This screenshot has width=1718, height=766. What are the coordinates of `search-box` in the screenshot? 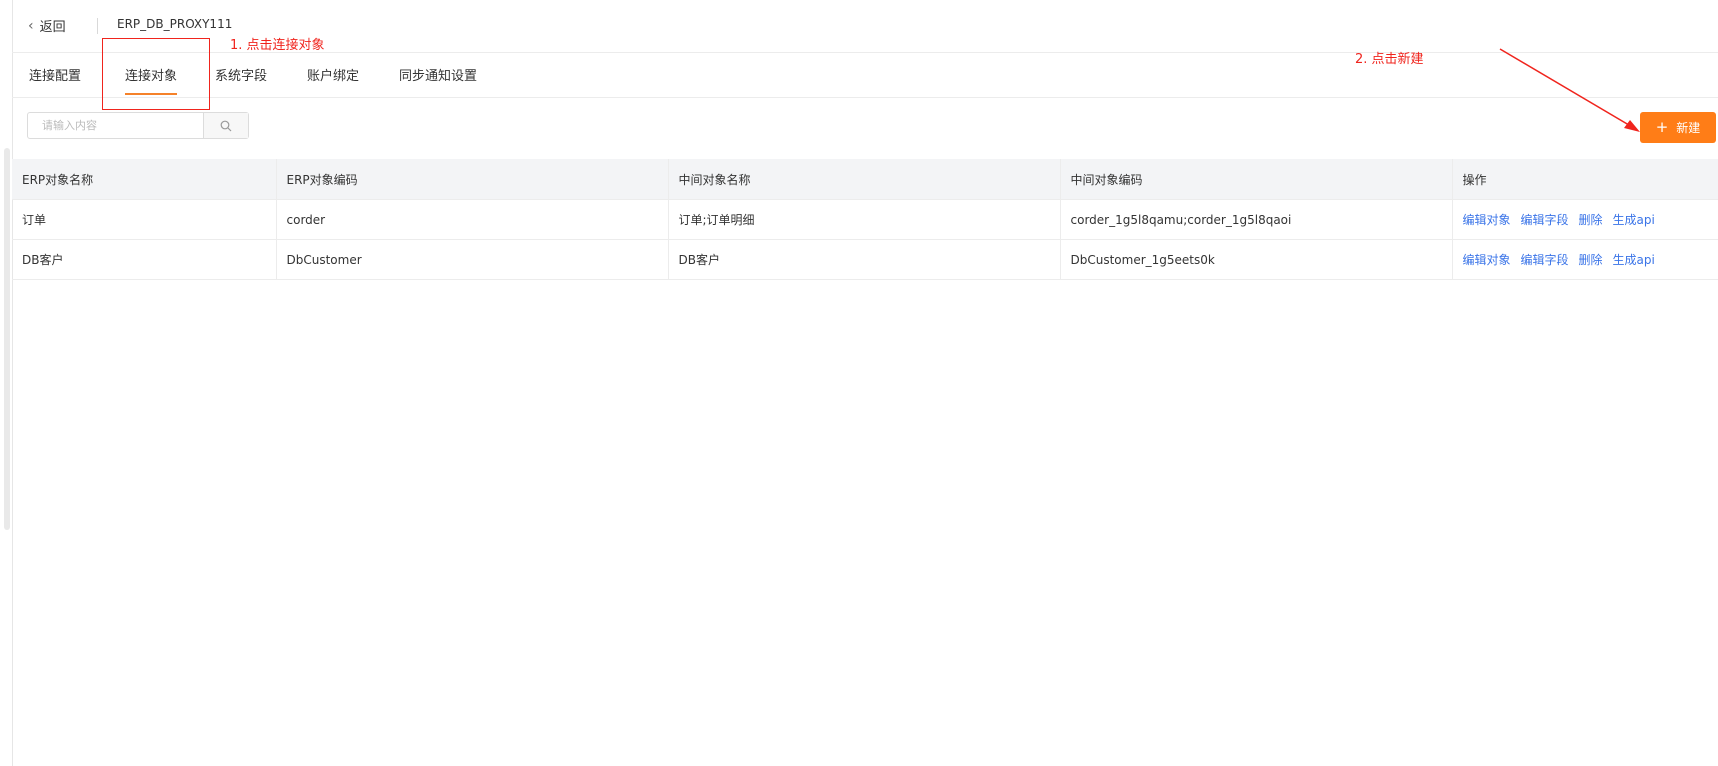 It's located at (138, 125).